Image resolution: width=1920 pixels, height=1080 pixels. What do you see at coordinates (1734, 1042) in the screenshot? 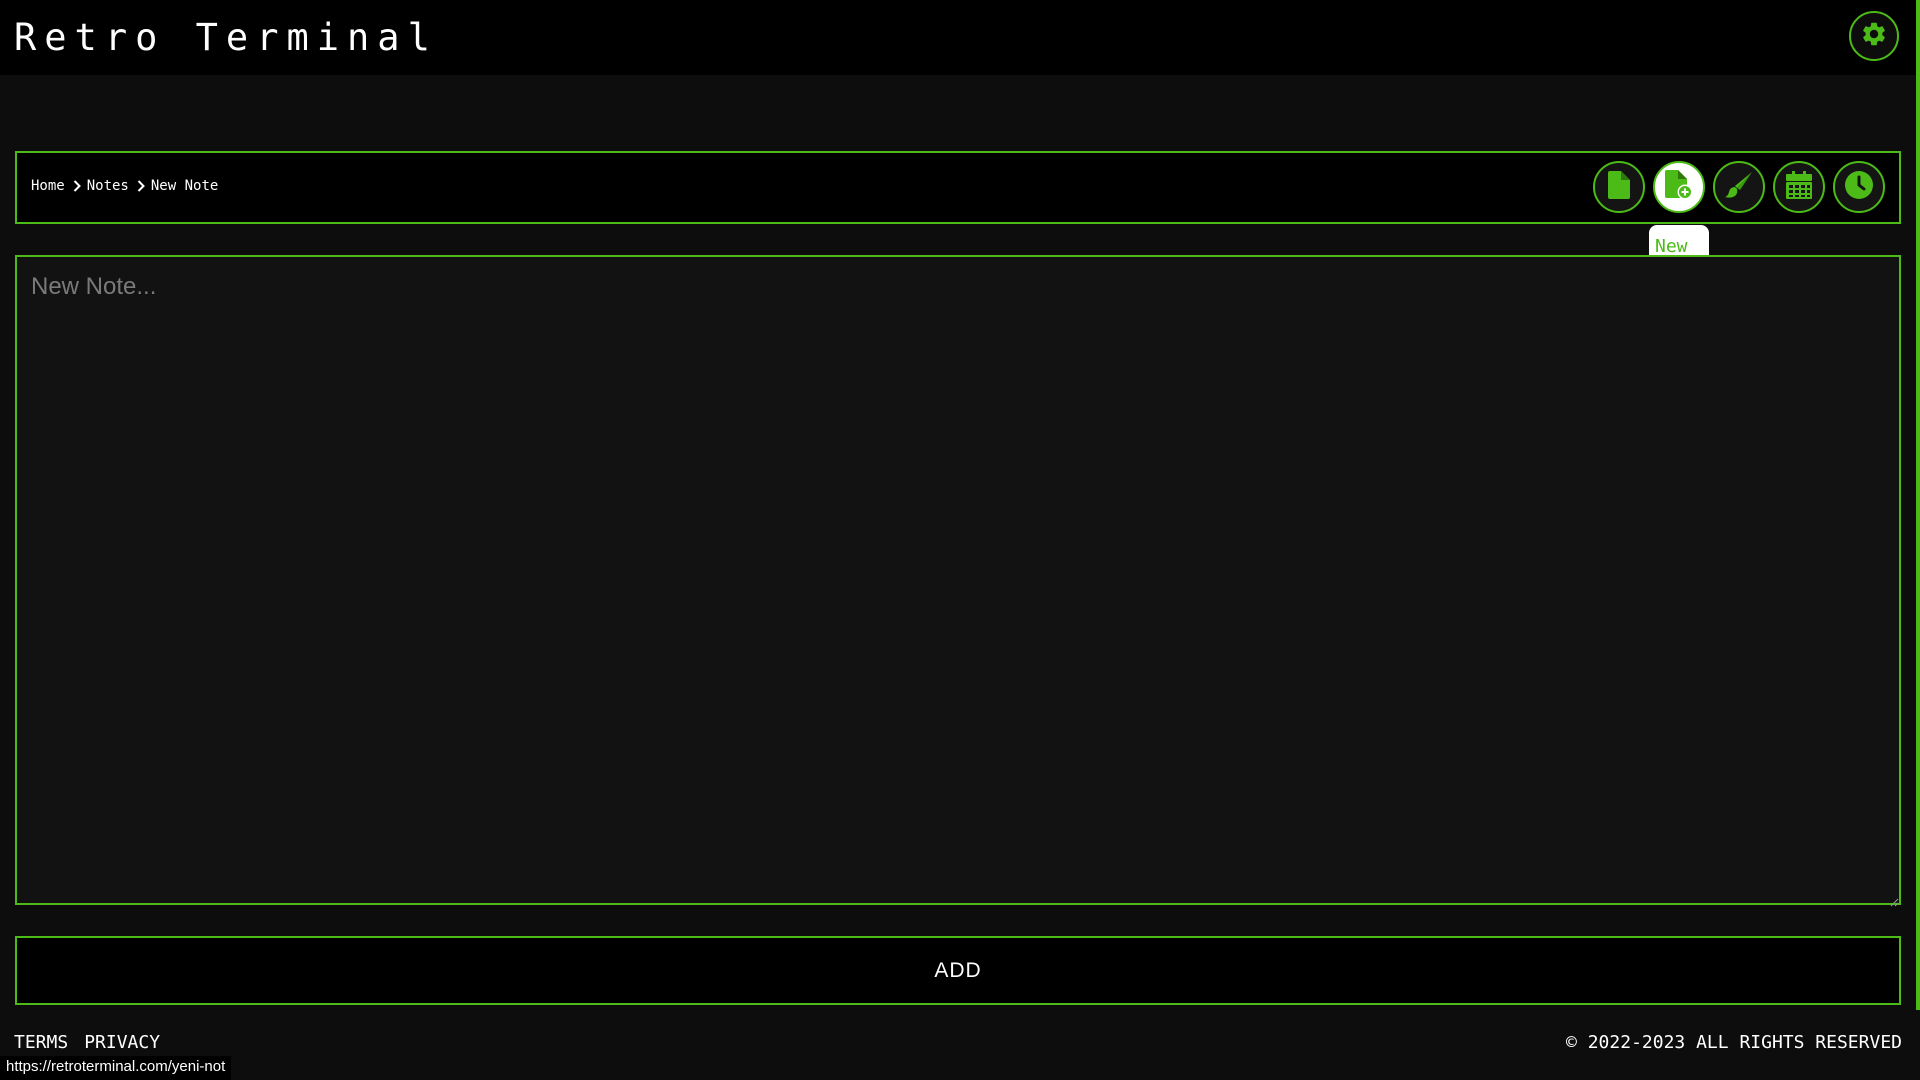
I see `copyright-text: © 2022-2023 ALL RIGHTS RESERVED` at bounding box center [1734, 1042].